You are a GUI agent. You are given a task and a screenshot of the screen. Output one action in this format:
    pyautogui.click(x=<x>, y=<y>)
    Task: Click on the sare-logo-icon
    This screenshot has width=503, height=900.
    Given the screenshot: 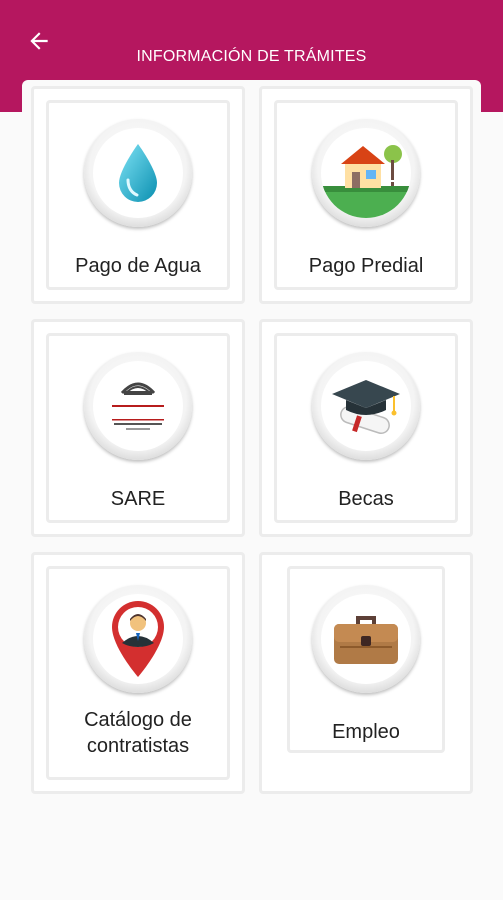 What is the action you would take?
    pyautogui.click(x=138, y=406)
    